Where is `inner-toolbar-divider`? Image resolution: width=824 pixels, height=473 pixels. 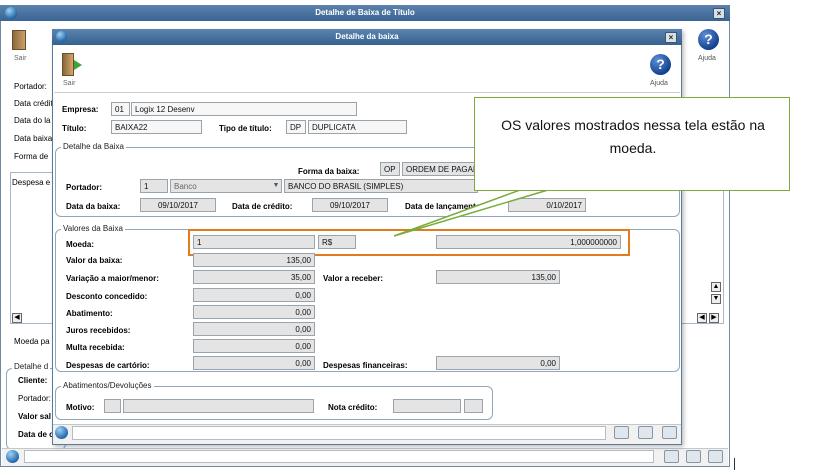 inner-toolbar-divider is located at coordinates (367, 92).